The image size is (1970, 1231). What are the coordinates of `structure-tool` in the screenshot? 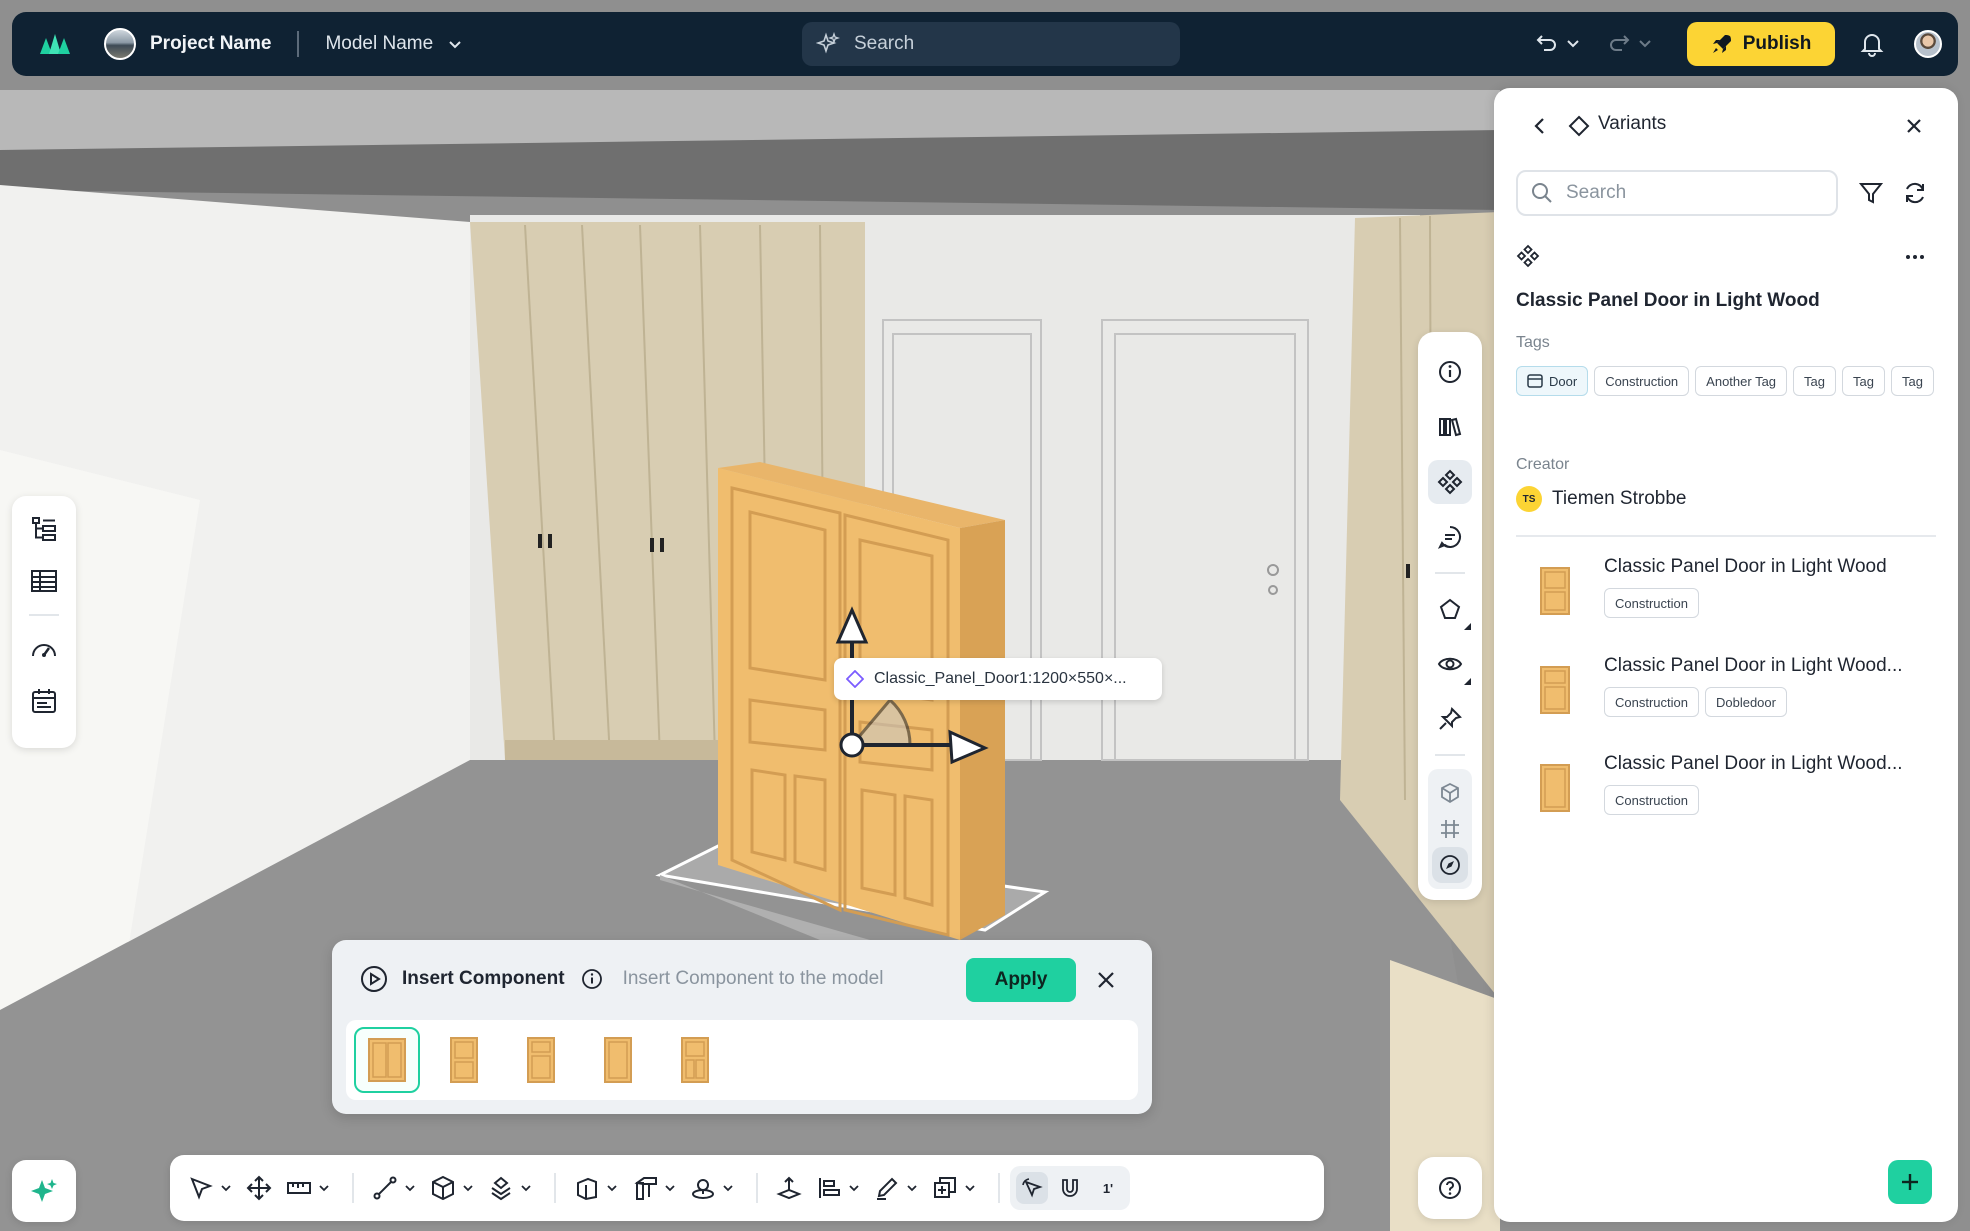 It's located at (654, 1188).